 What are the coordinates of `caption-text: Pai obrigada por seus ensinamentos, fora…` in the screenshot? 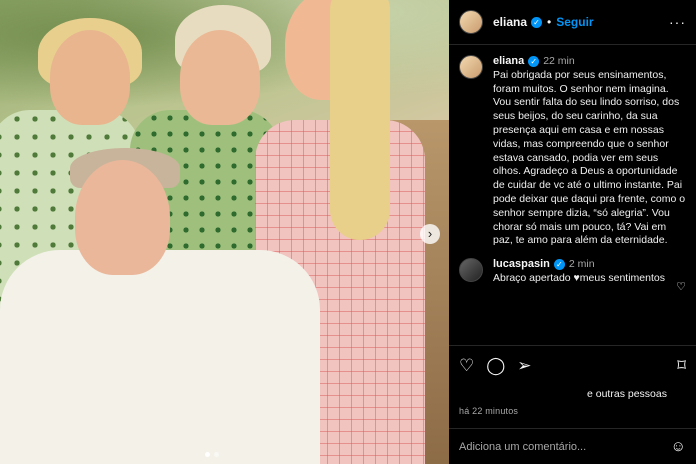 It's located at (589, 157).